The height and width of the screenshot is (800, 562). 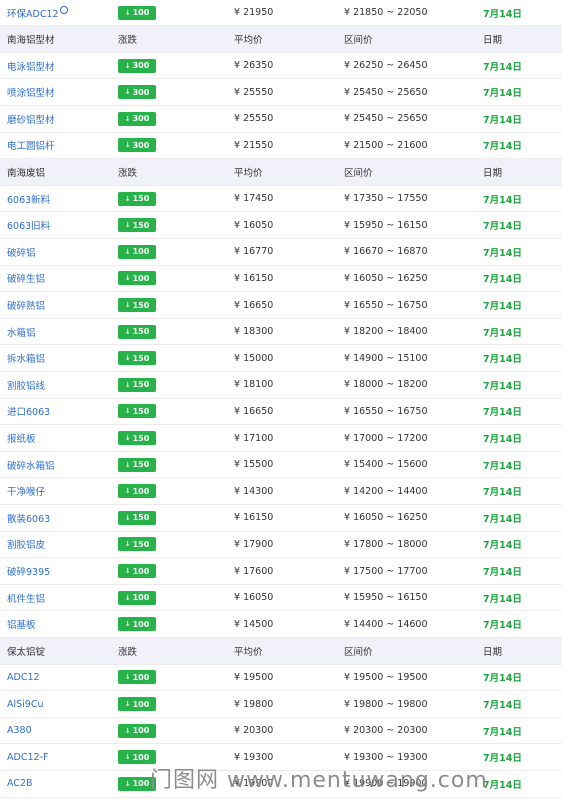 I want to click on product-link: 破碎铝, so click(x=21, y=252).